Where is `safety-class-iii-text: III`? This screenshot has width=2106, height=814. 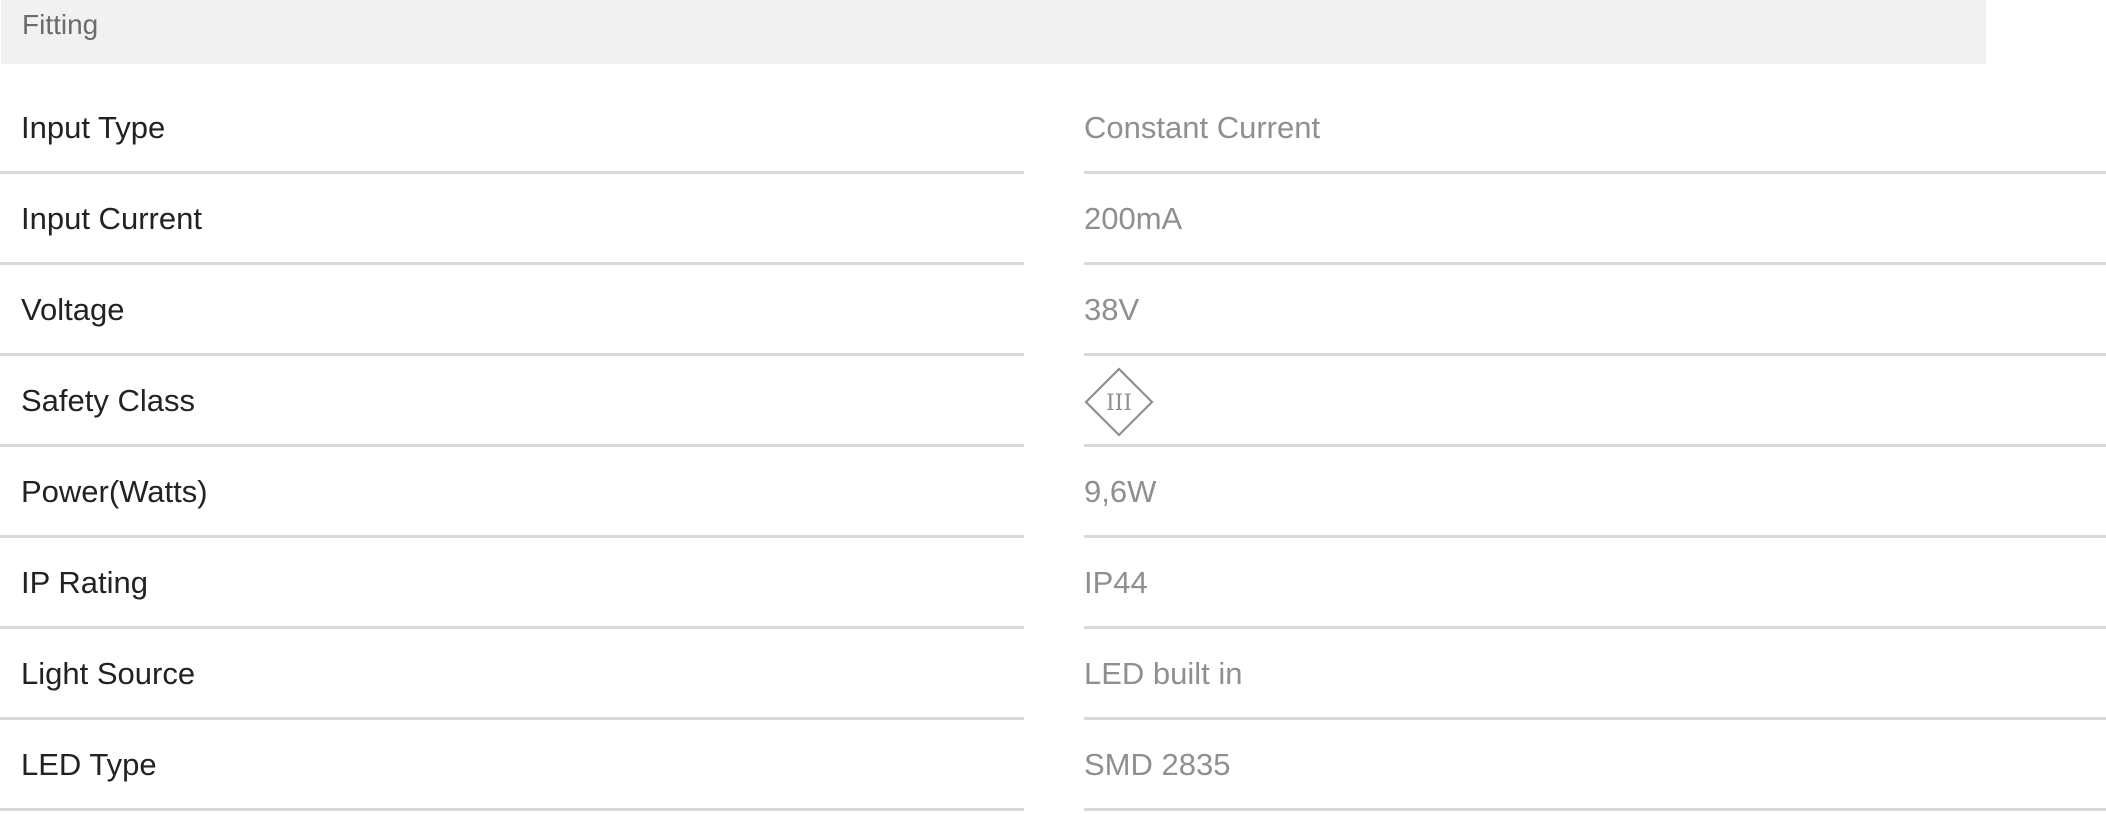
safety-class-iii-text: III is located at coordinates (1119, 403).